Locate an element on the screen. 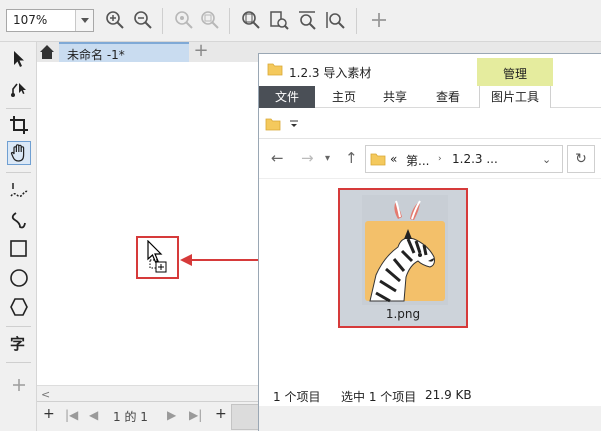  tab-view: 查看 is located at coordinates (448, 97).